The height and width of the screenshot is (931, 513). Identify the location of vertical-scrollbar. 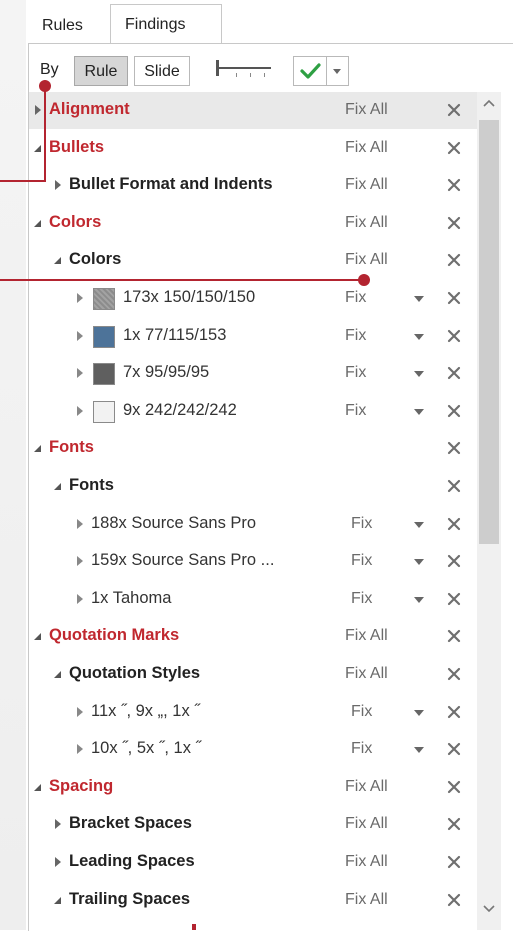
(489, 511).